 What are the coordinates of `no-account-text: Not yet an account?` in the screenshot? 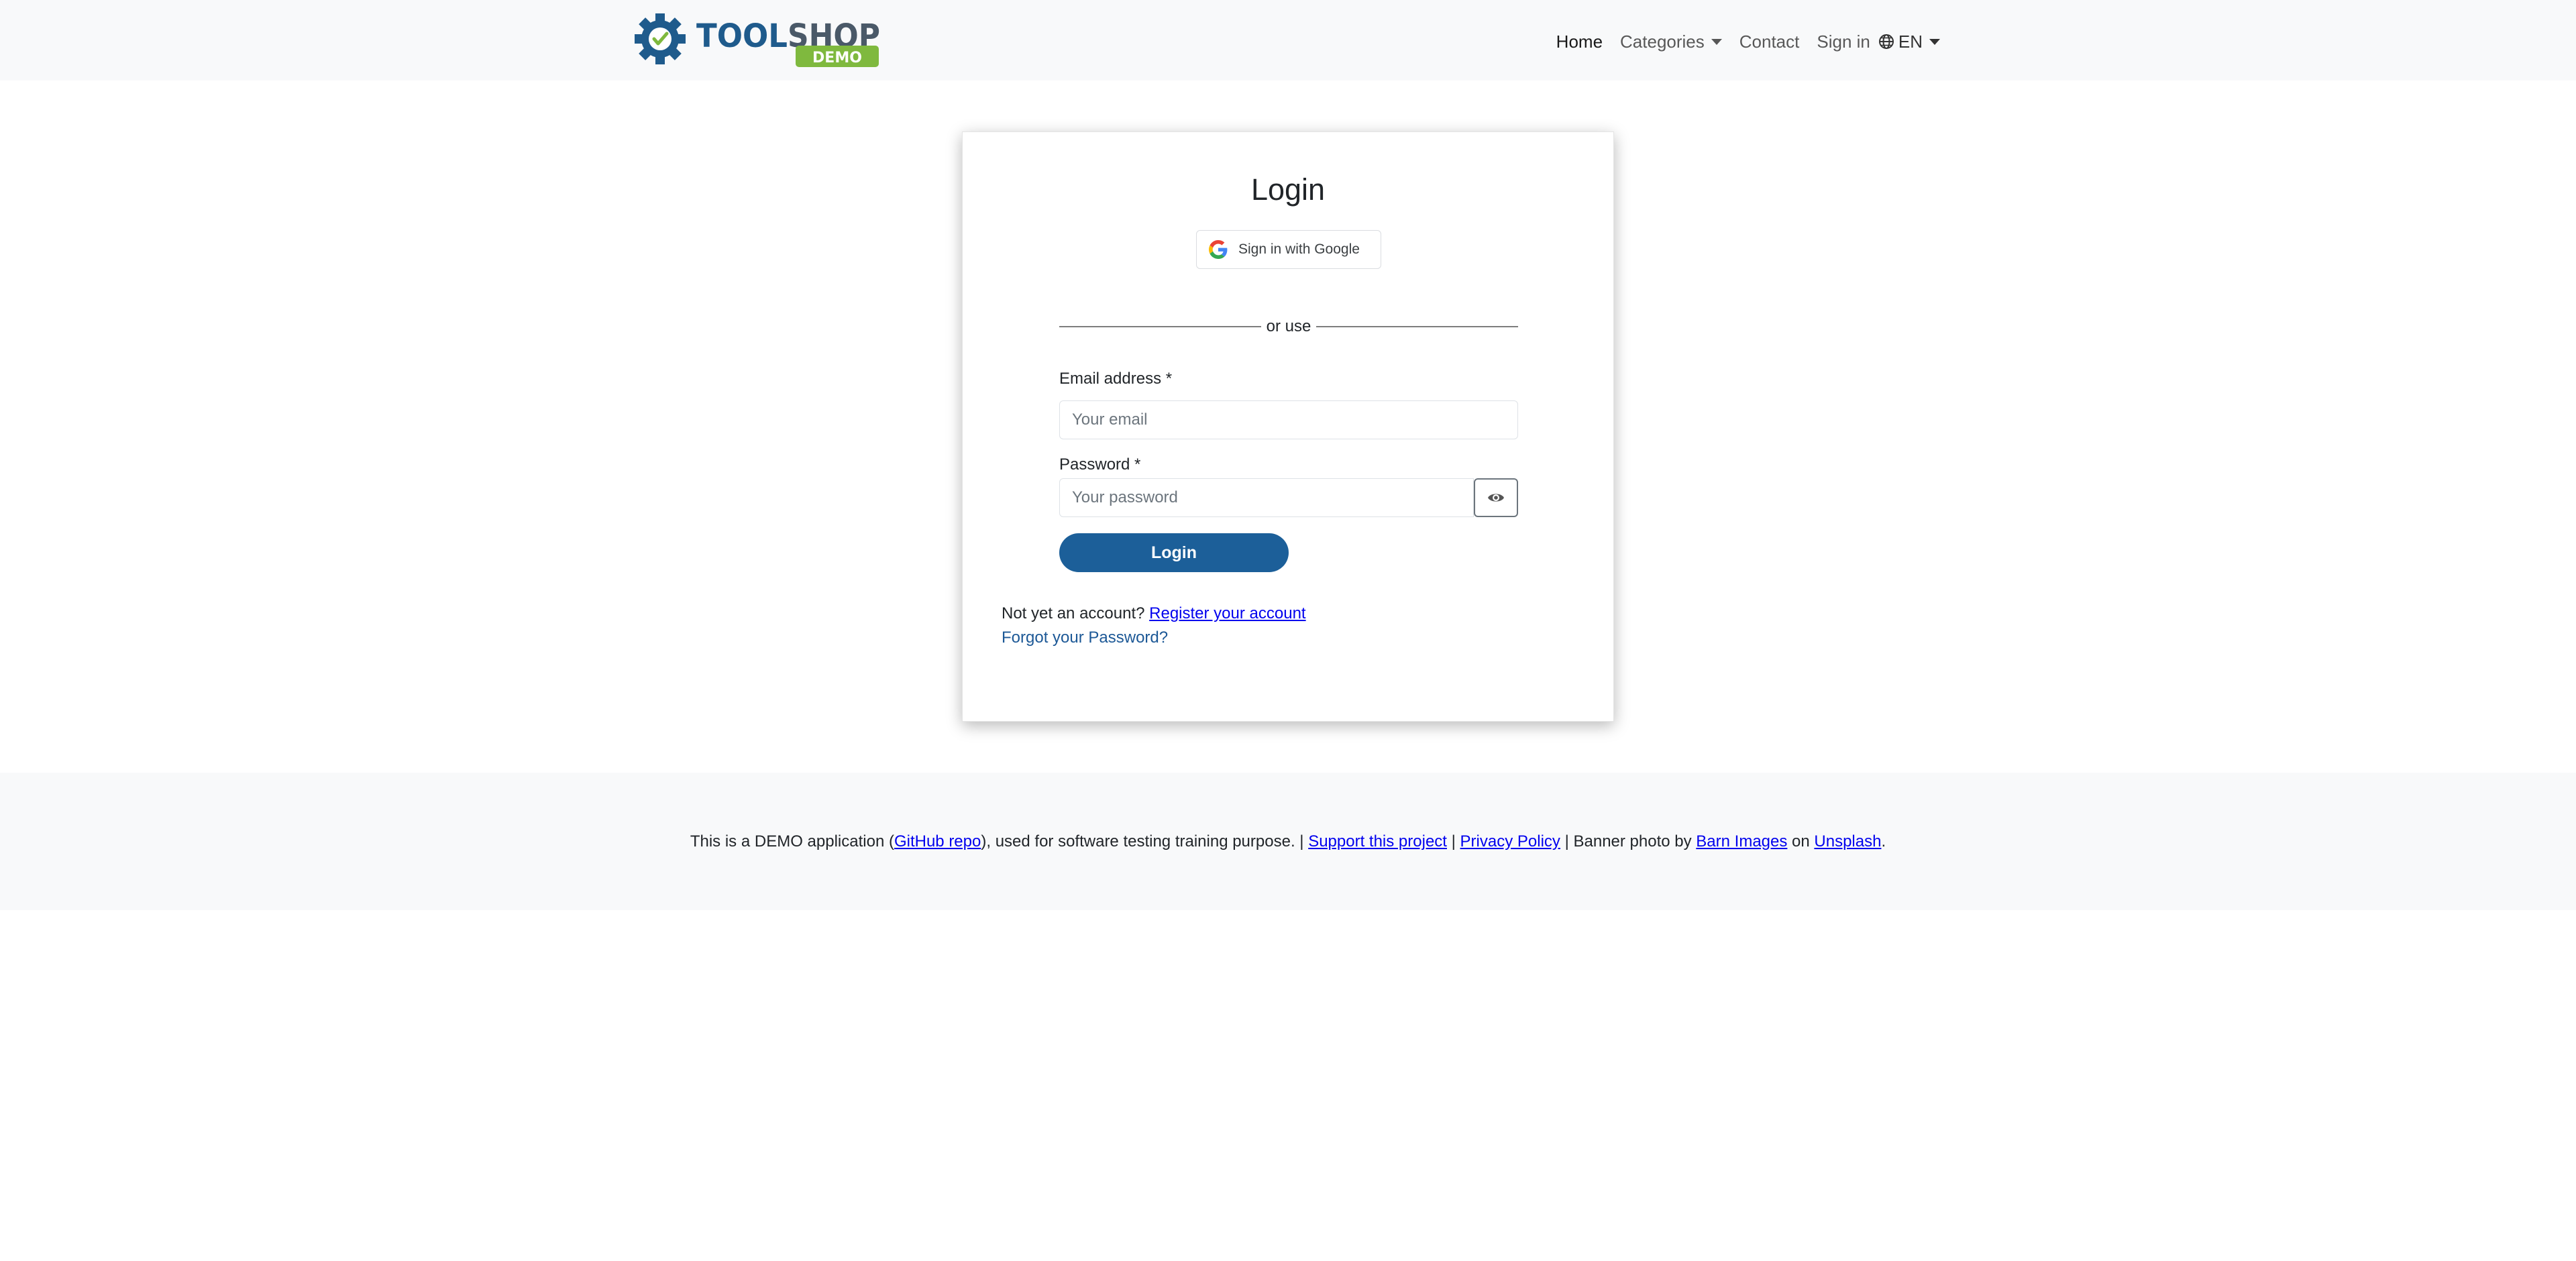 It's located at (1076, 613).